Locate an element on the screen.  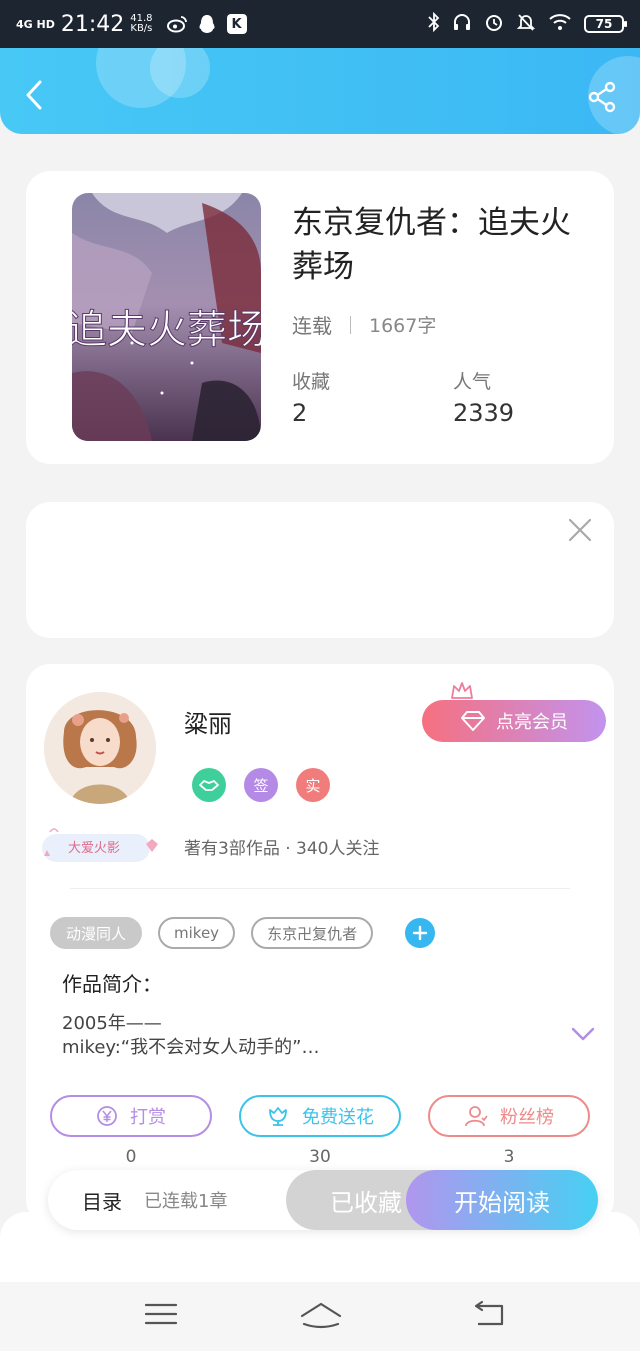
weibo-icon is located at coordinates (176, 24).